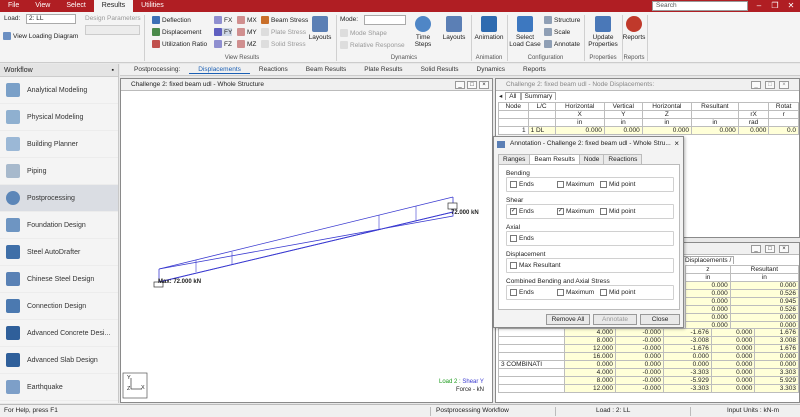 This screenshot has width=800, height=417. I want to click on workflow-item-building-planner: Building Planner, so click(59, 144).